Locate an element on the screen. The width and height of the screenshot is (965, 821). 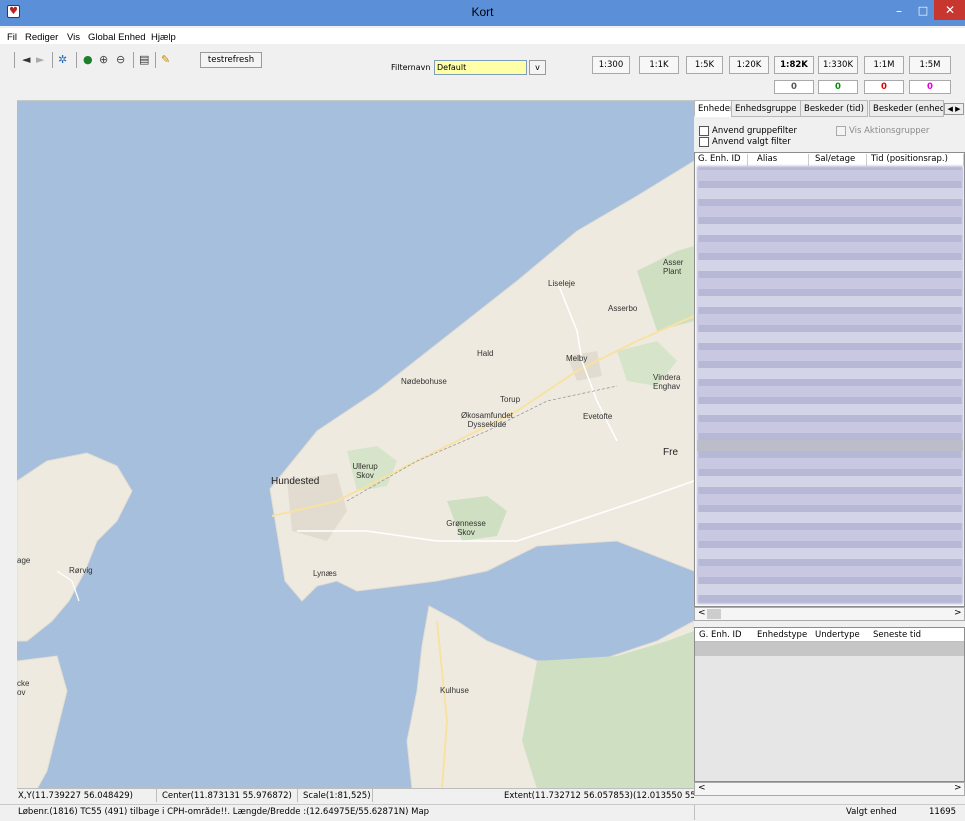
testrefresh-button: testrefresh is located at coordinates (231, 60).